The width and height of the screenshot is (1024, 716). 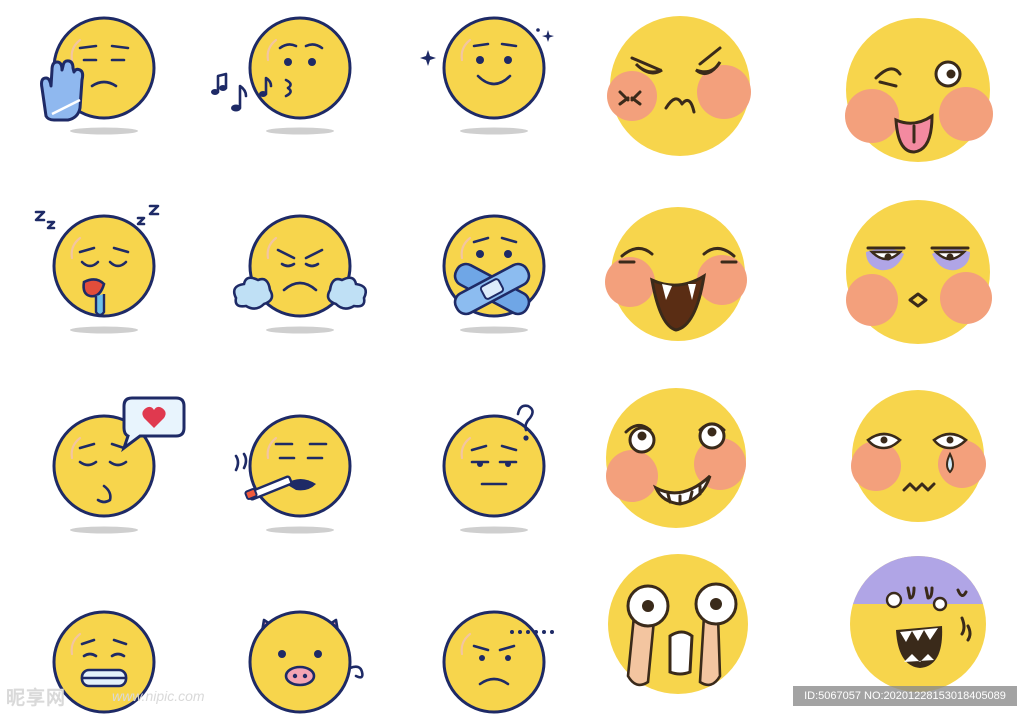 What do you see at coordinates (498, 662) in the screenshot?
I see `speechless-ellipsis-emoji-icon` at bounding box center [498, 662].